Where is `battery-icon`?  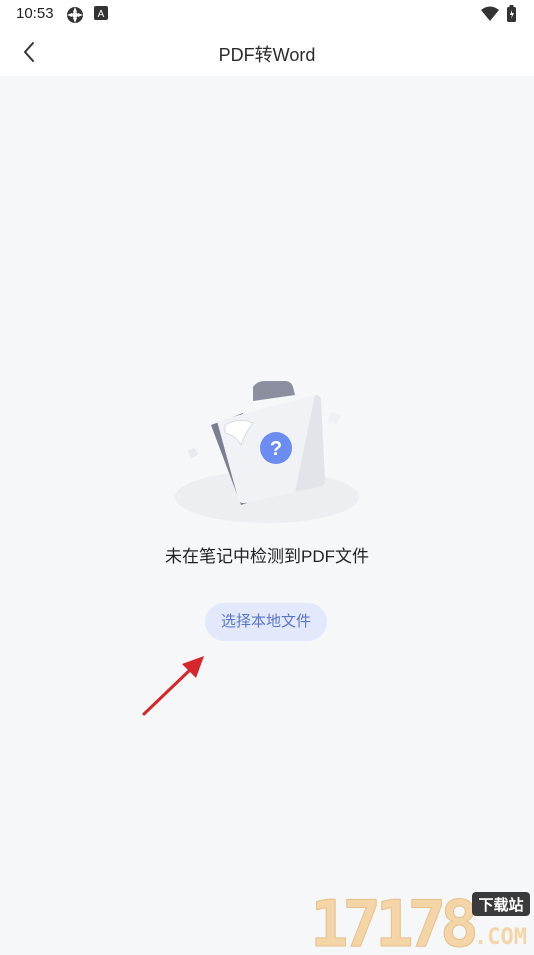 battery-icon is located at coordinates (511, 13).